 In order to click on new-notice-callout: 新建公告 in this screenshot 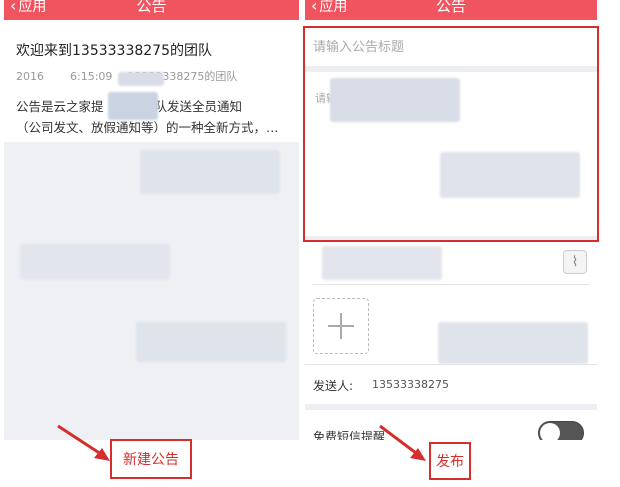, I will do `click(151, 459)`.